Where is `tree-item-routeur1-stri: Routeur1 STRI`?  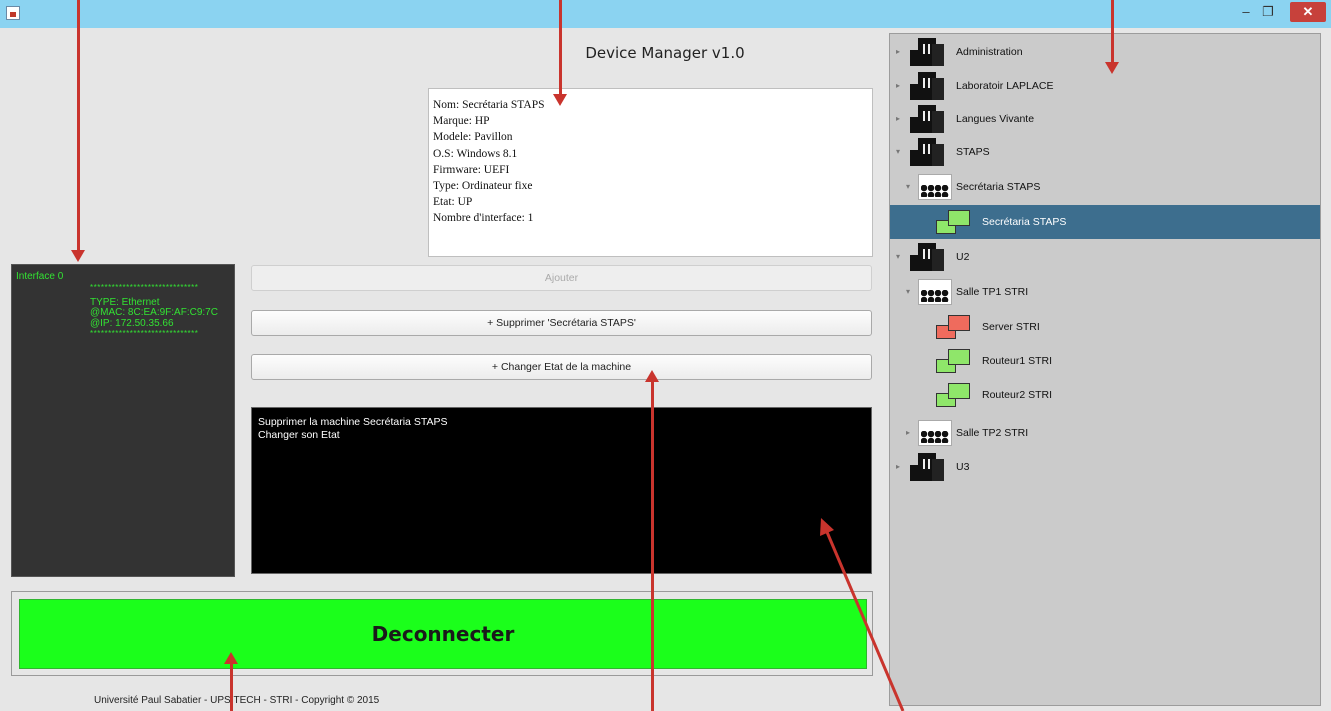 tree-item-routeur1-stri: Routeur1 STRI is located at coordinates (1105, 361).